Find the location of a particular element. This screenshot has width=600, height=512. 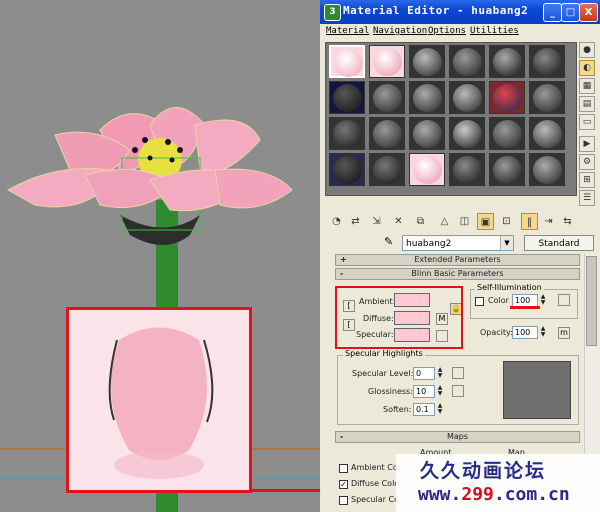

menu-options: Options is located at coordinates (447, 31).